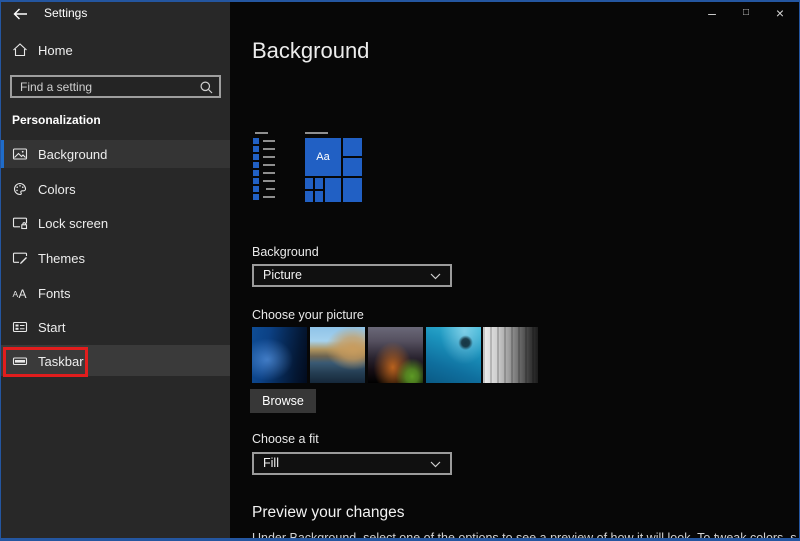 The image size is (800, 541). Describe the element at coordinates (115, 258) in the screenshot. I see `sidebar-item-themes: Themes` at that location.